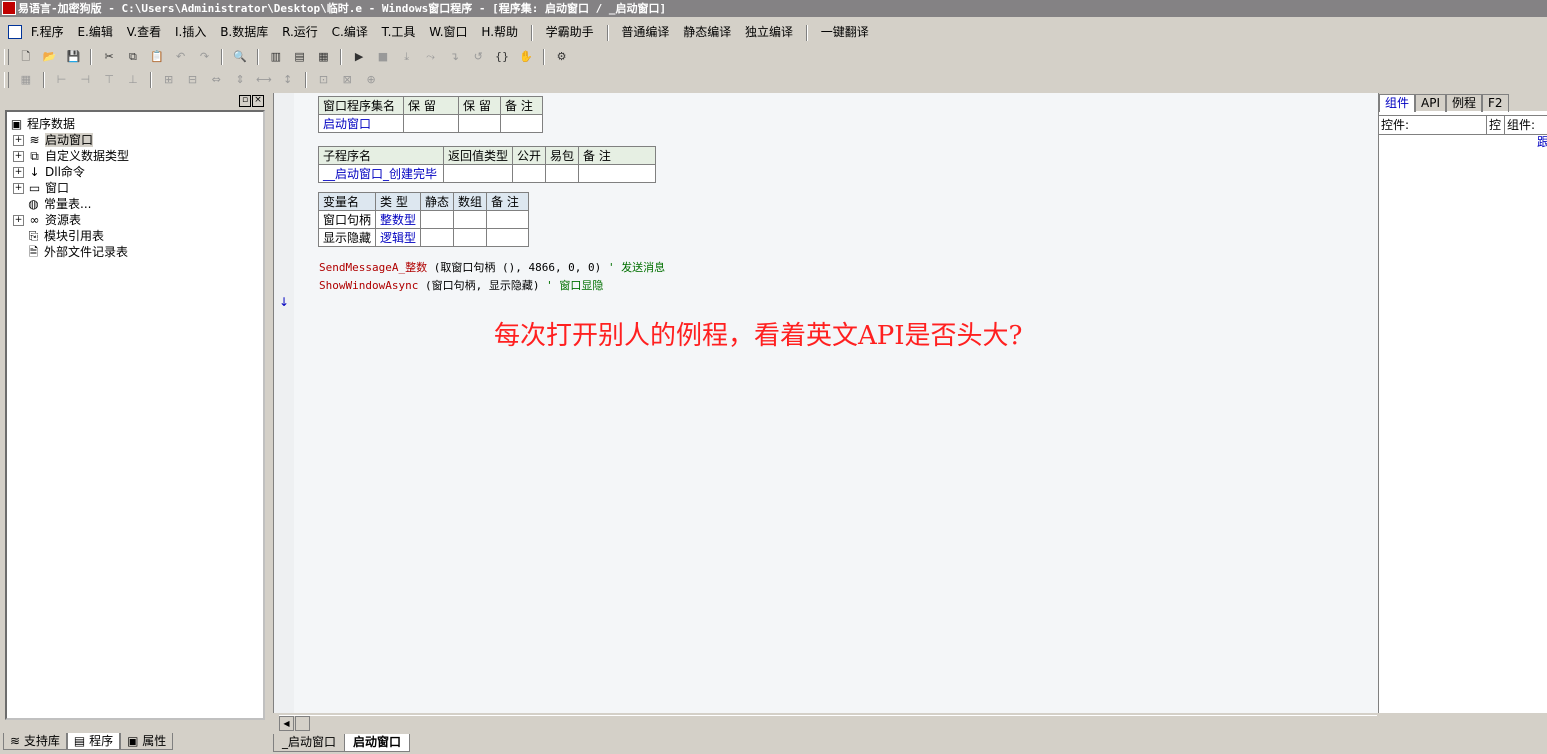 The image size is (1547, 754). Describe the element at coordinates (47, 32) in the screenshot. I see `menu-program: F.程序` at that location.